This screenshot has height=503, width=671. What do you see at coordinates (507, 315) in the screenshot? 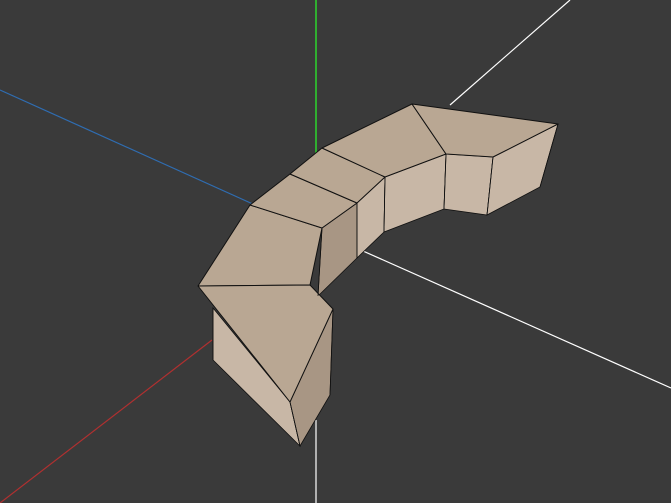
I see `x-axis-positive` at bounding box center [507, 315].